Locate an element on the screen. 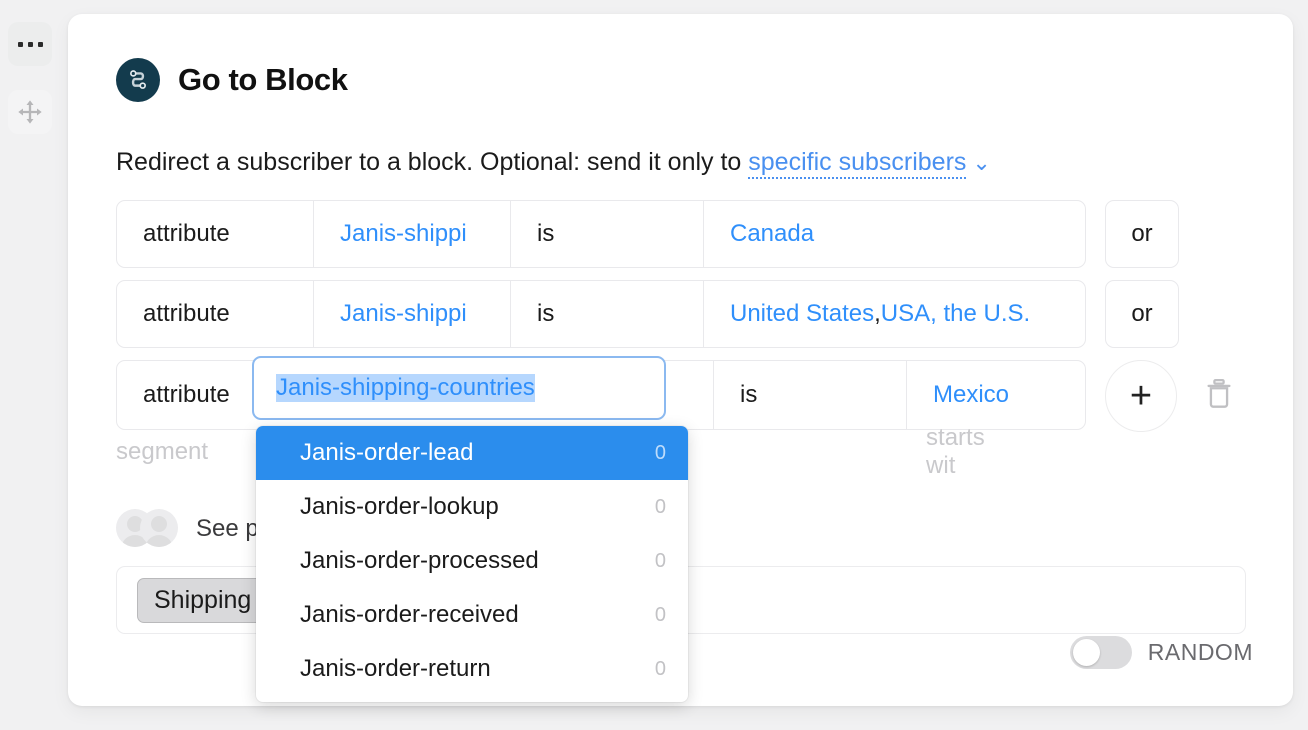 This screenshot has width=1308, height=730. value-secondary: USA, the U.S. is located at coordinates (955, 313).